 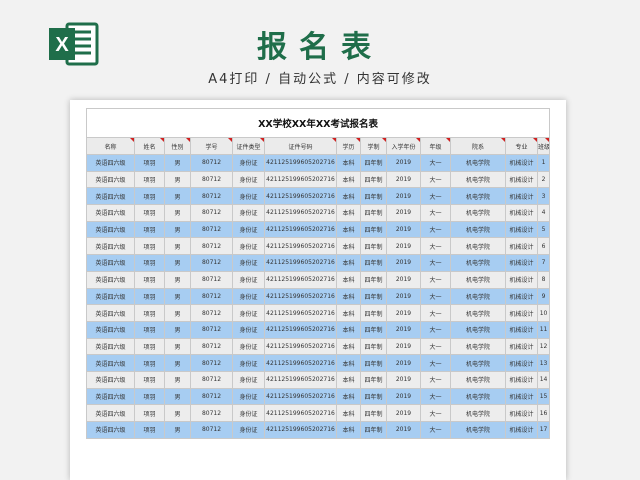 I want to click on column-header: 学历, so click(x=348, y=146).